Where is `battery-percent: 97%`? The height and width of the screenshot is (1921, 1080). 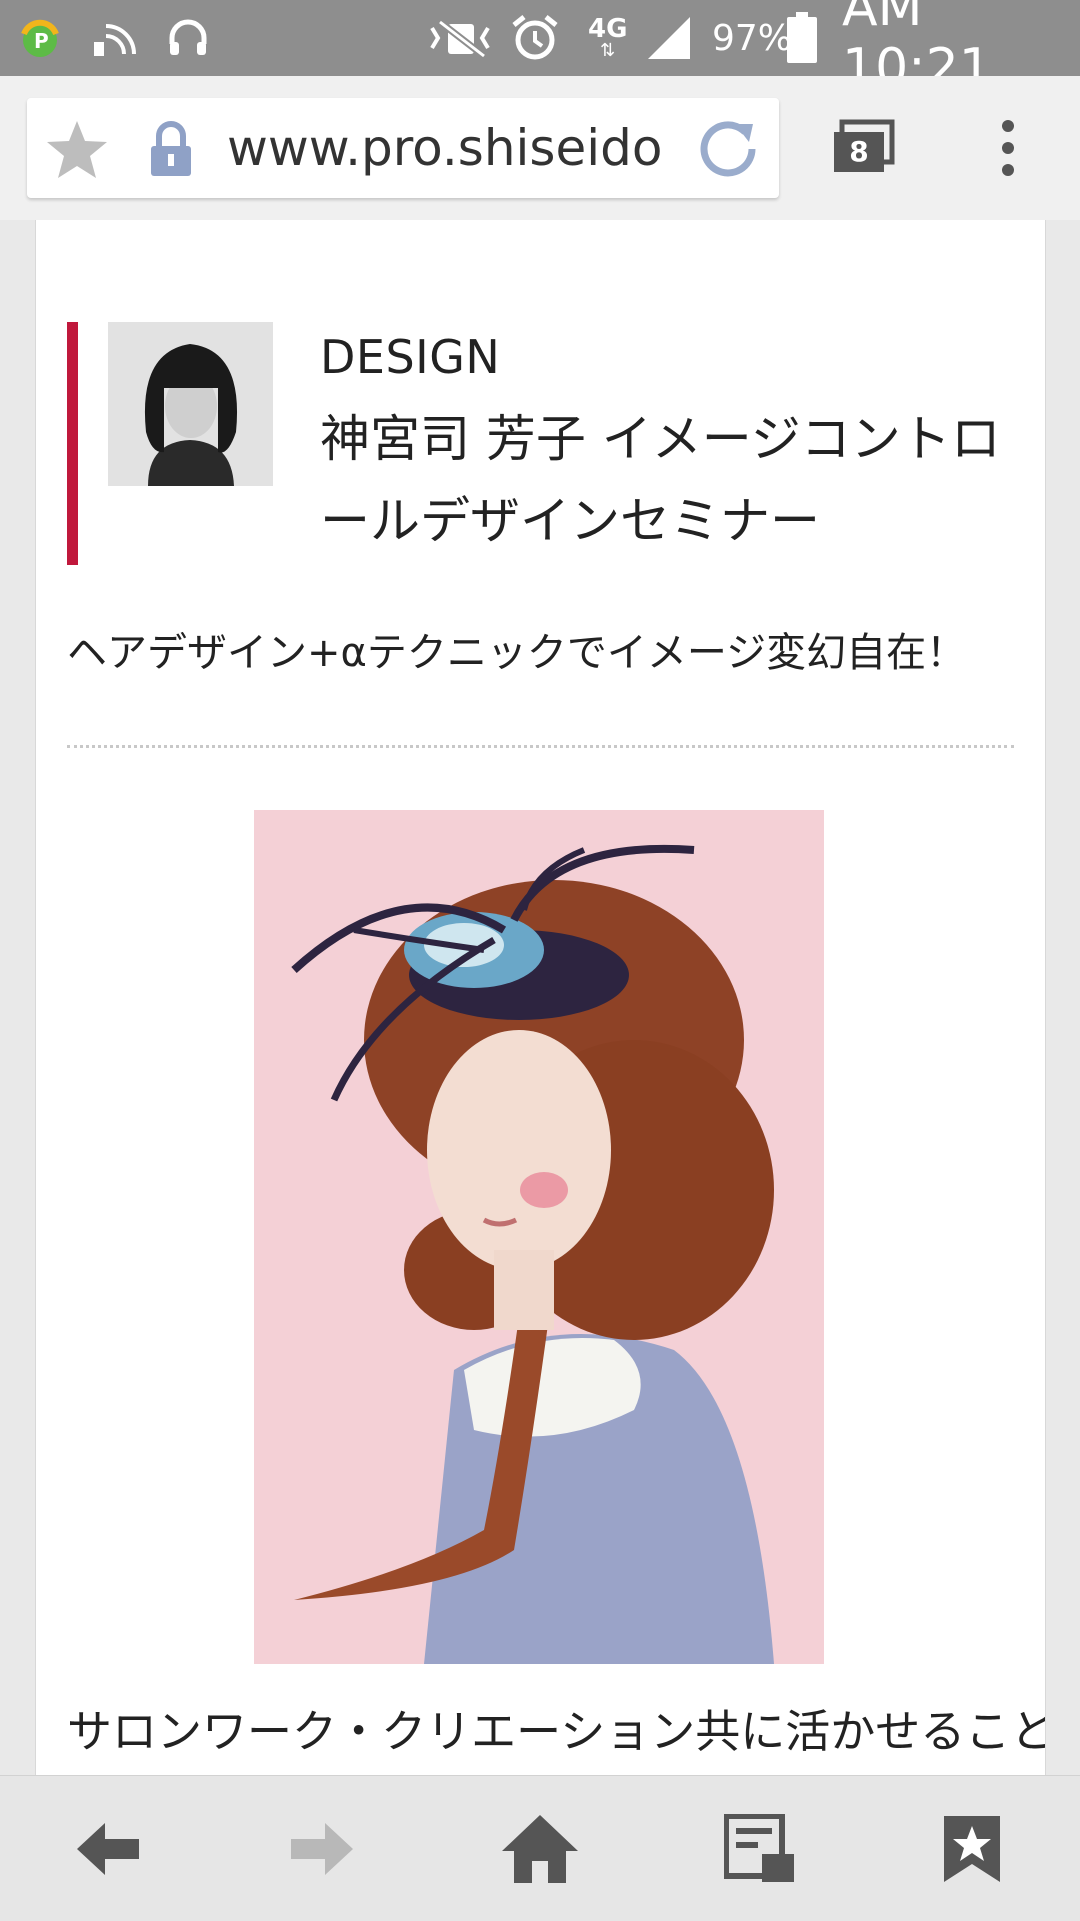 battery-percent: 97% is located at coordinates (752, 38).